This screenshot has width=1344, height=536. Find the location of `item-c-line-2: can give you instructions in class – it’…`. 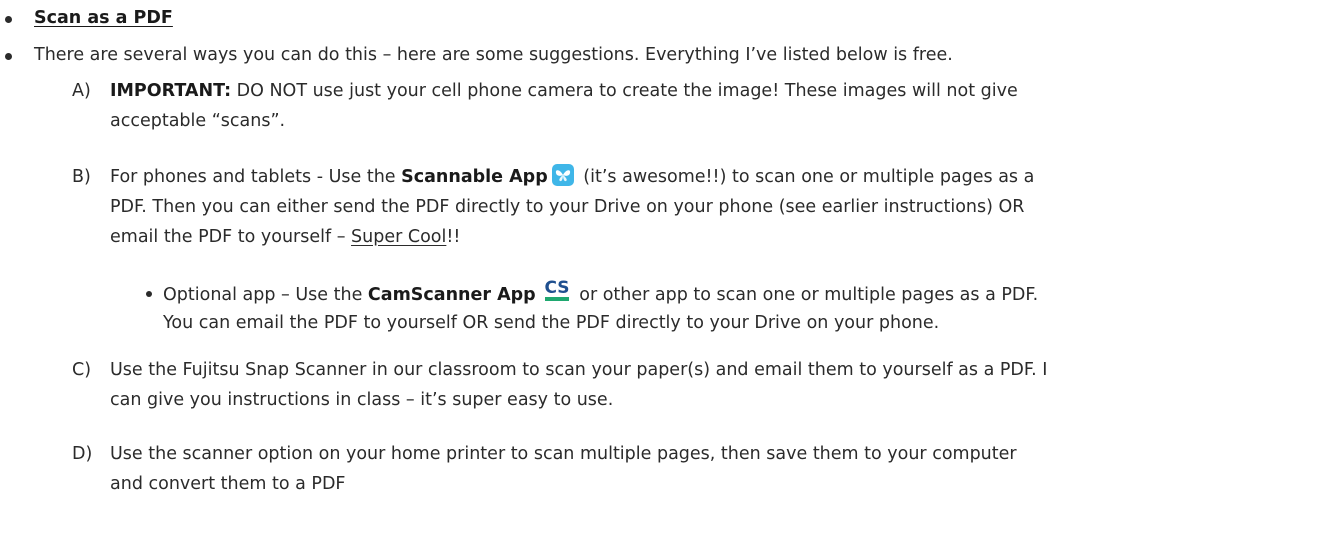

item-c-line-2: can give you instructions in class – it’… is located at coordinates (362, 400).